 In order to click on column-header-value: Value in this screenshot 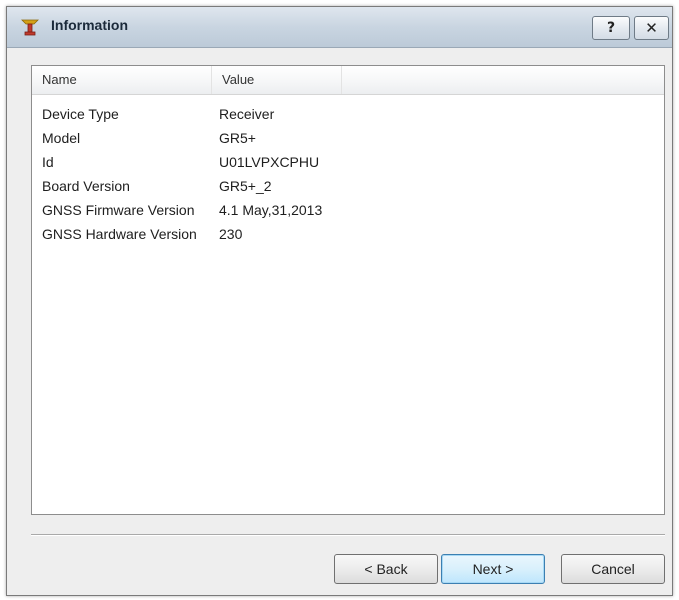, I will do `click(277, 80)`.